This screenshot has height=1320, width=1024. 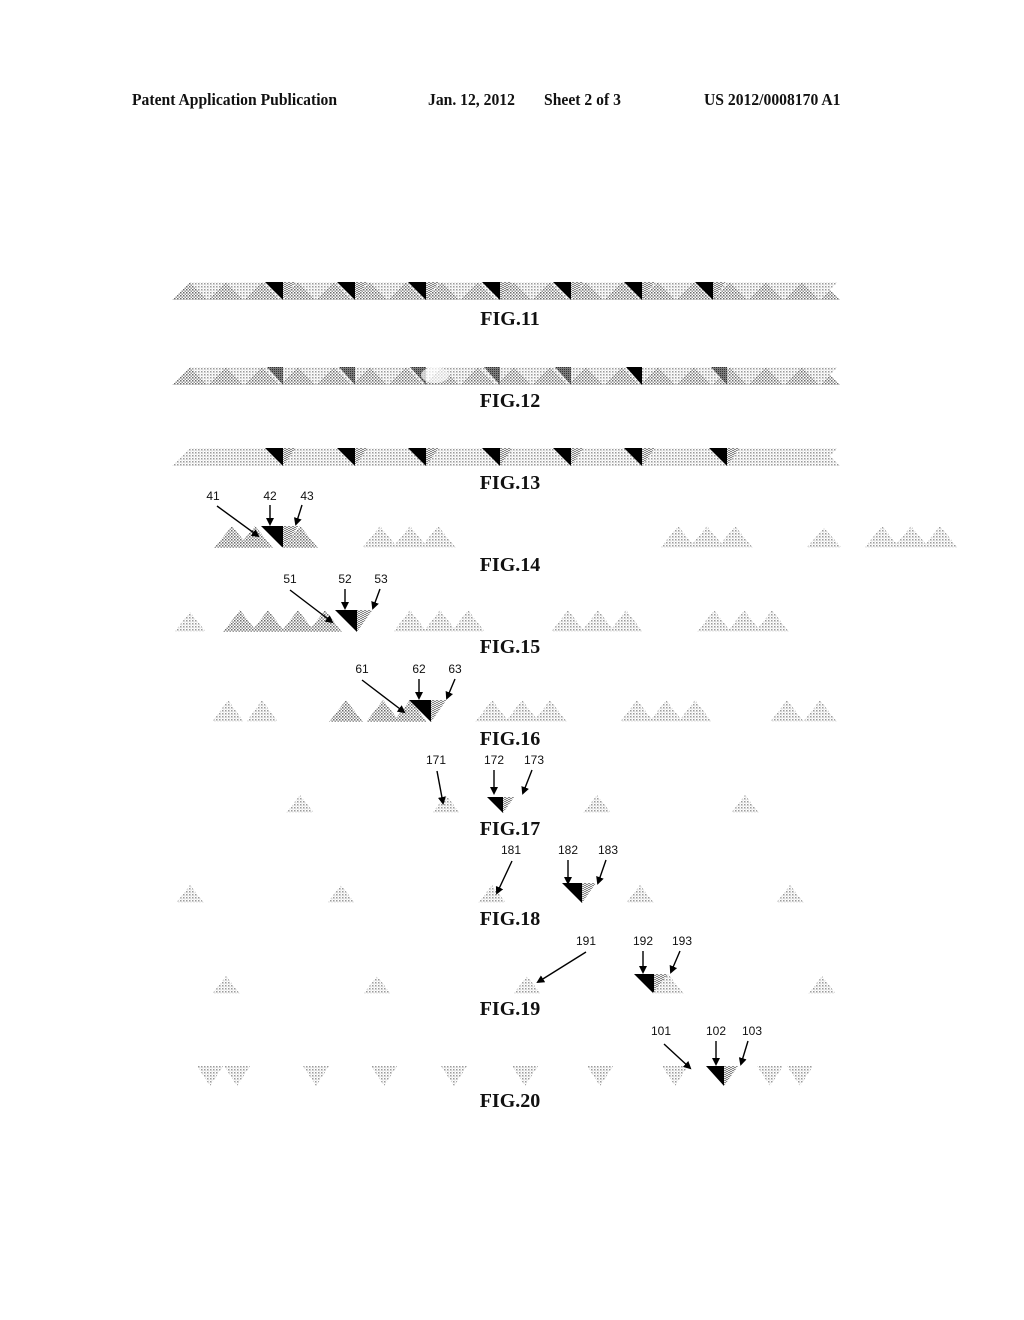 What do you see at coordinates (510, 829) in the screenshot?
I see `fig17-caption: FIG.17` at bounding box center [510, 829].